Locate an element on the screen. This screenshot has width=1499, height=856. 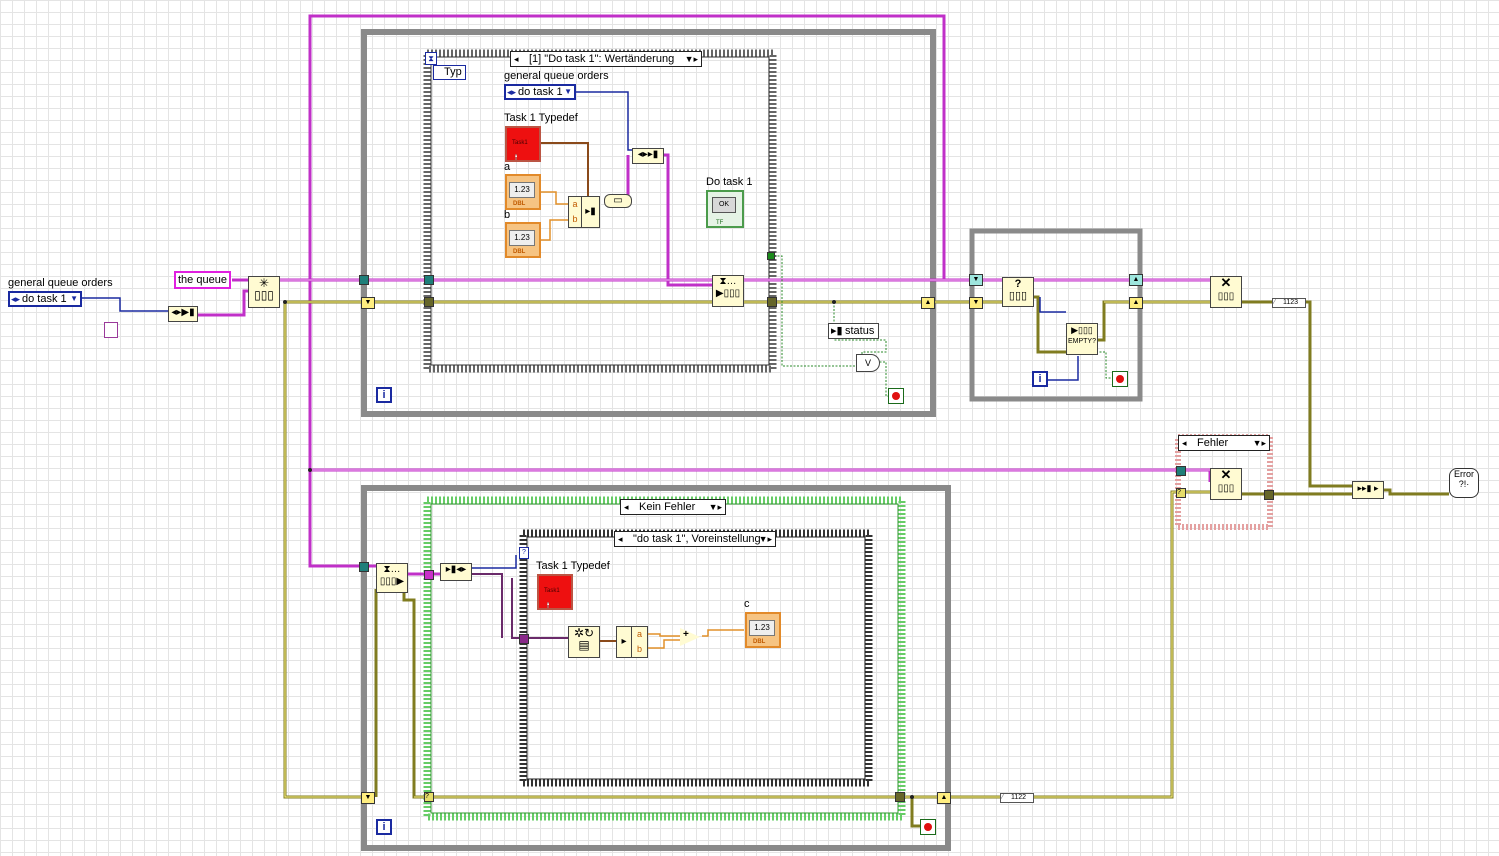
case-error-tunnel-in is located at coordinates (429, 302).